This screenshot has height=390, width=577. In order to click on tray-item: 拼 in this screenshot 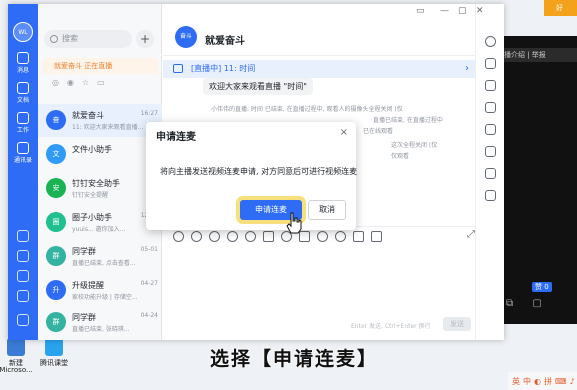, I will do `click(548, 381)`.